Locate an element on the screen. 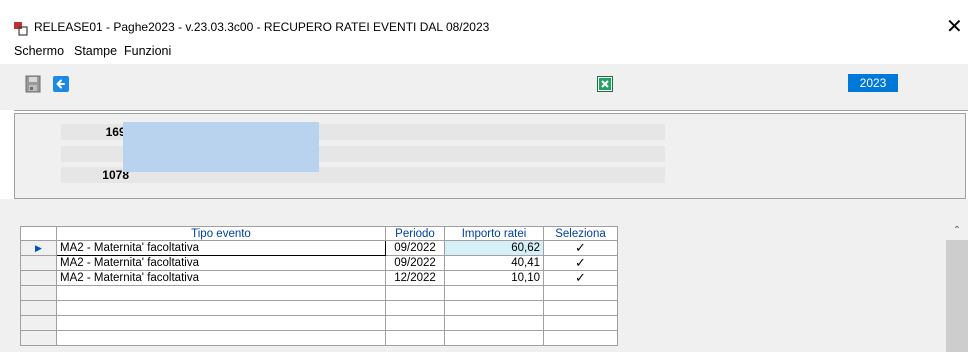 This screenshot has height=352, width=968. excel-icon is located at coordinates (605, 84).